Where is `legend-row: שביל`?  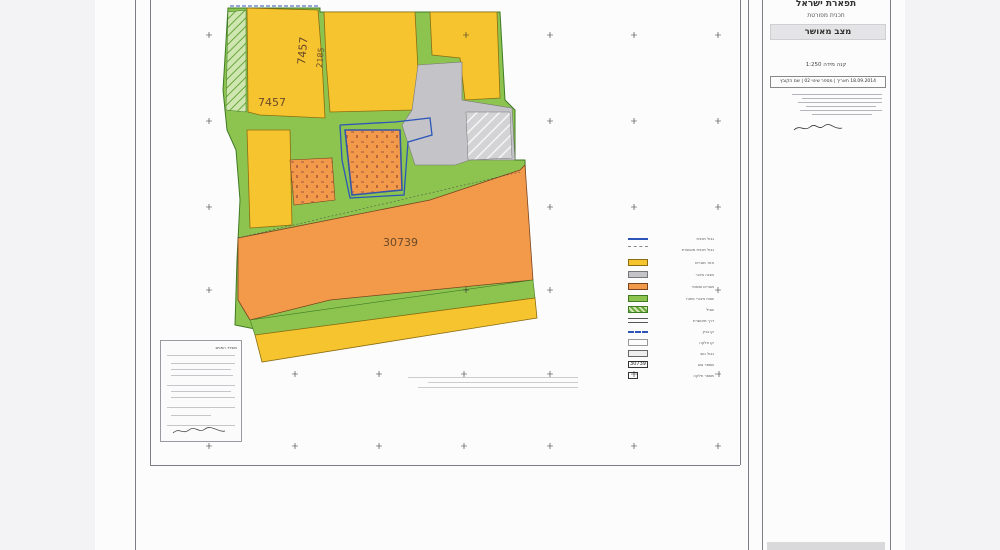 legend-row: שביל is located at coordinates (680, 310).